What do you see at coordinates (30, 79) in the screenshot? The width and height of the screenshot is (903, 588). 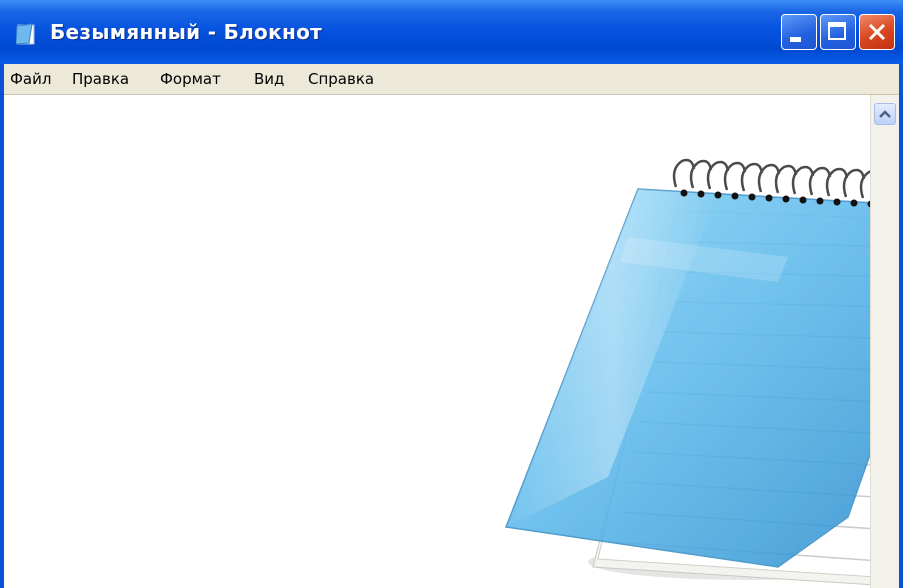 I see `menu-file: Файл` at bounding box center [30, 79].